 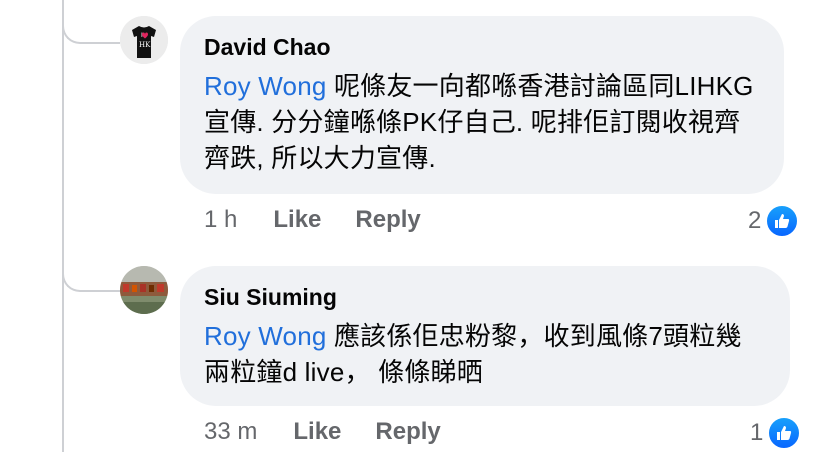 I want to click on comment-timestamp: 33 m, so click(x=230, y=432).